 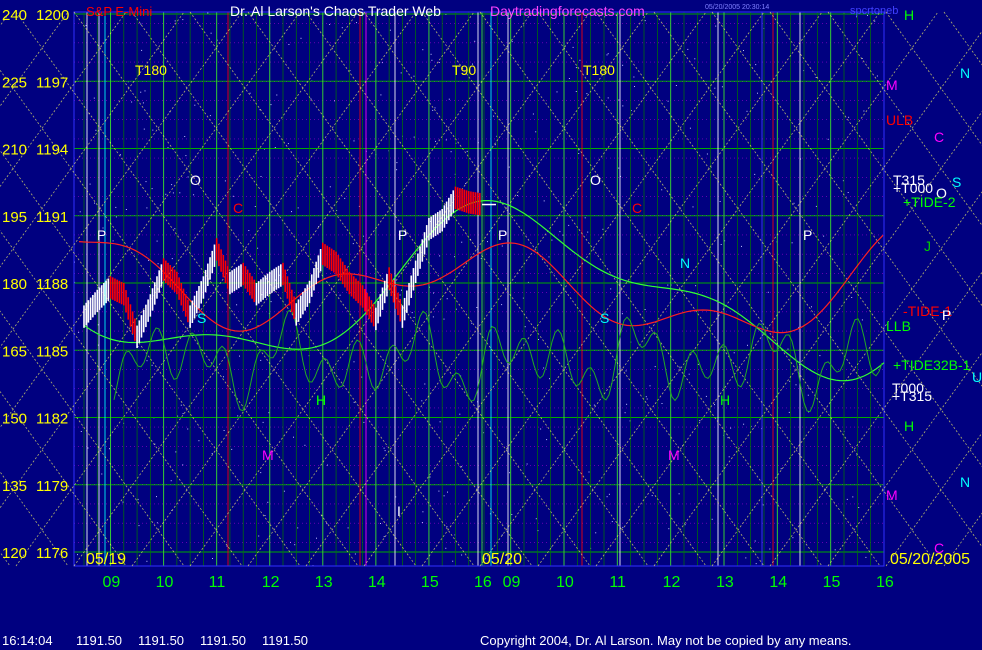 I want to click on header-timestamp: 05/20/2005 20:30:14, so click(x=737, y=7).